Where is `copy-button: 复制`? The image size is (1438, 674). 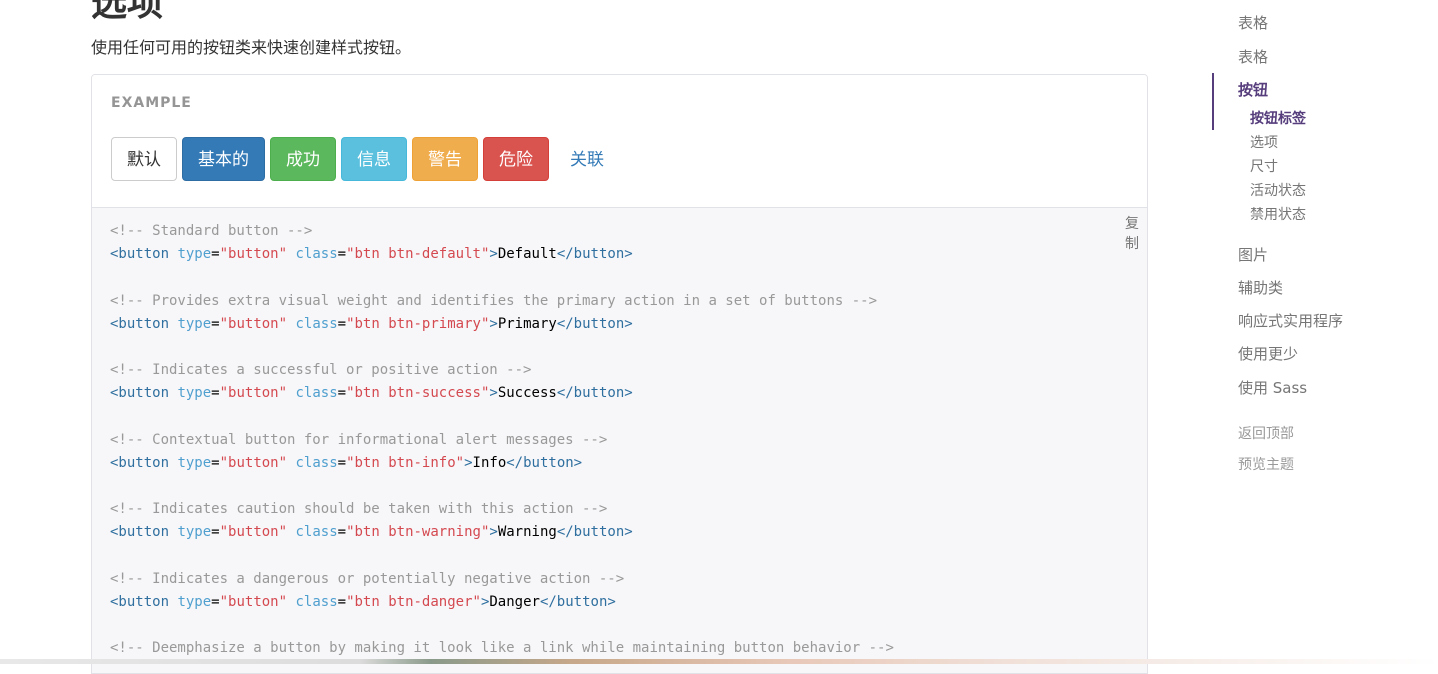 copy-button: 复制 is located at coordinates (1132, 234).